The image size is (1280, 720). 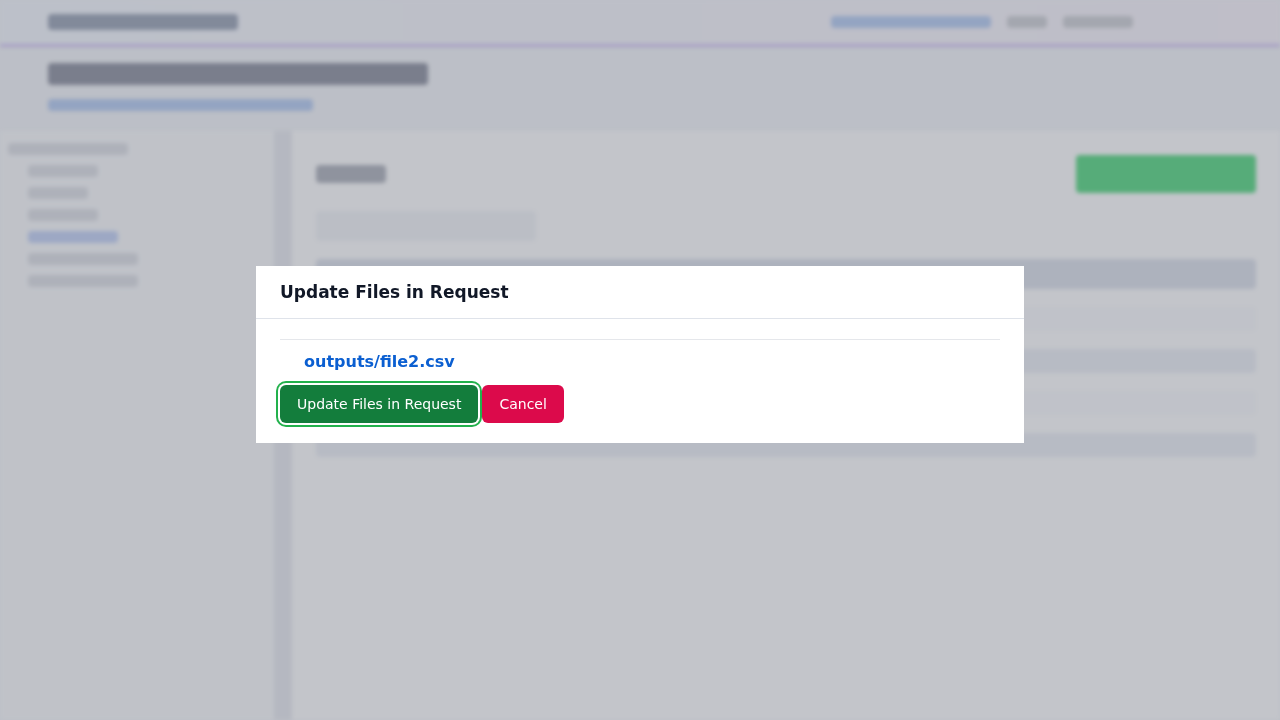 What do you see at coordinates (523, 404) in the screenshot?
I see `cancel-button: Cancel` at bounding box center [523, 404].